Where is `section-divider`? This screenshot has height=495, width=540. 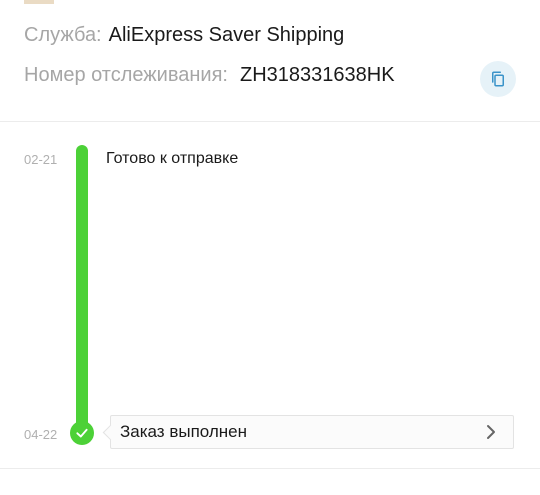
section-divider is located at coordinates (270, 121).